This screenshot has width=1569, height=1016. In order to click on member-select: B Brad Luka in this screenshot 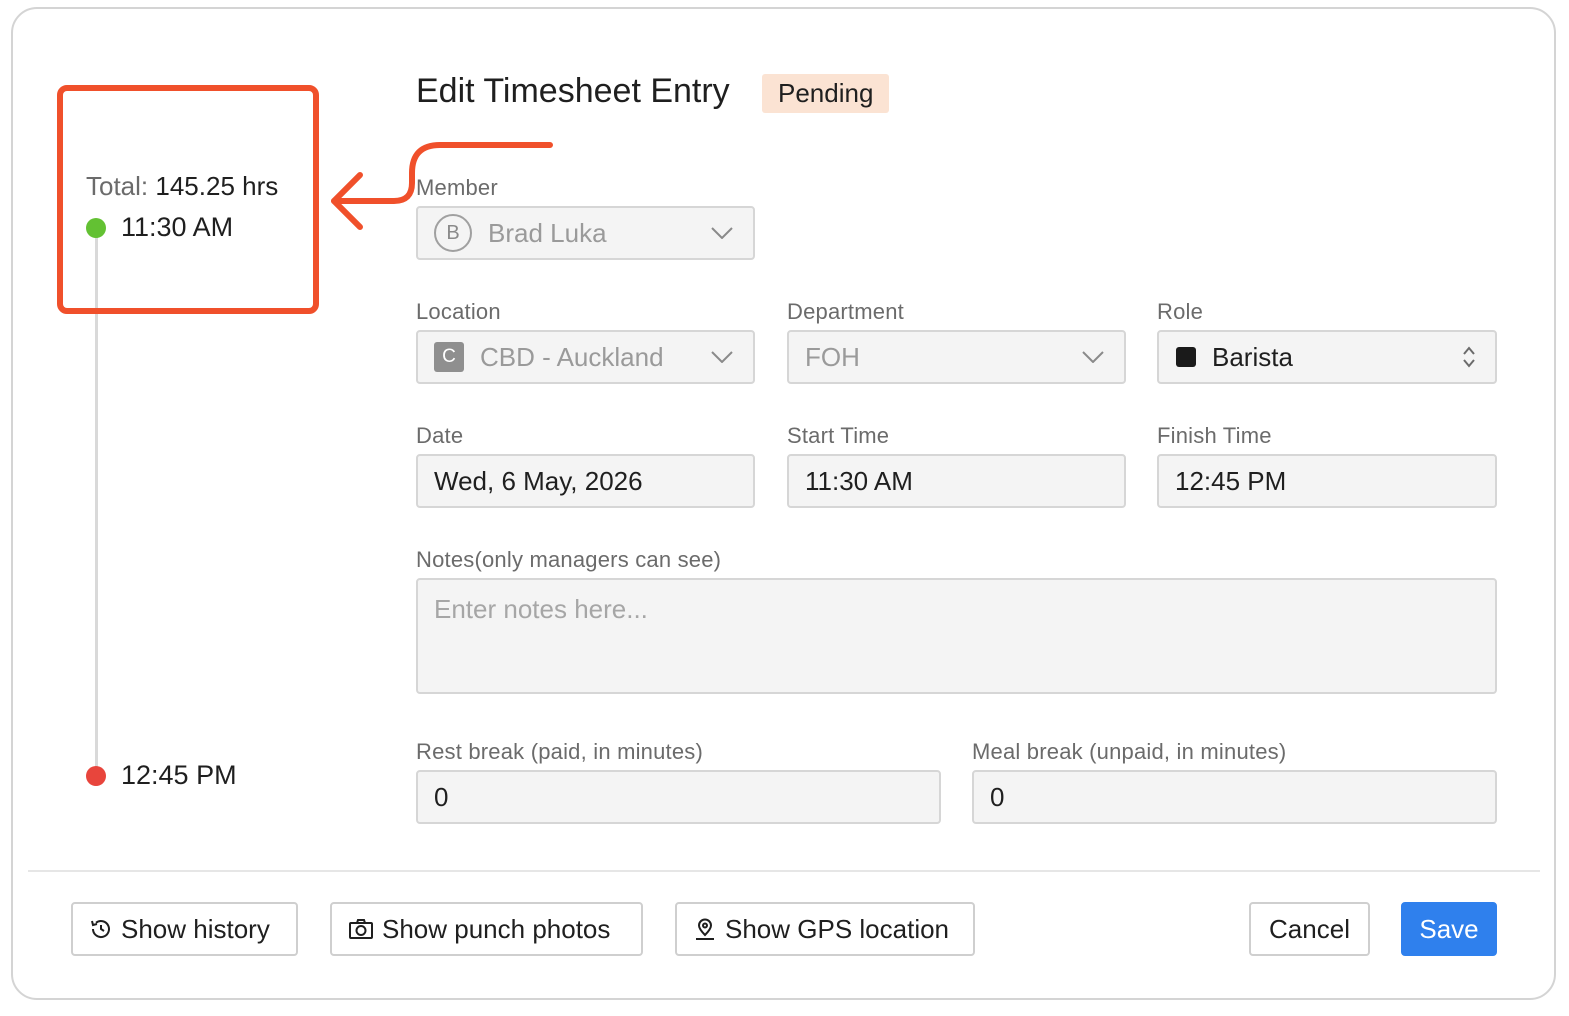, I will do `click(585, 233)`.